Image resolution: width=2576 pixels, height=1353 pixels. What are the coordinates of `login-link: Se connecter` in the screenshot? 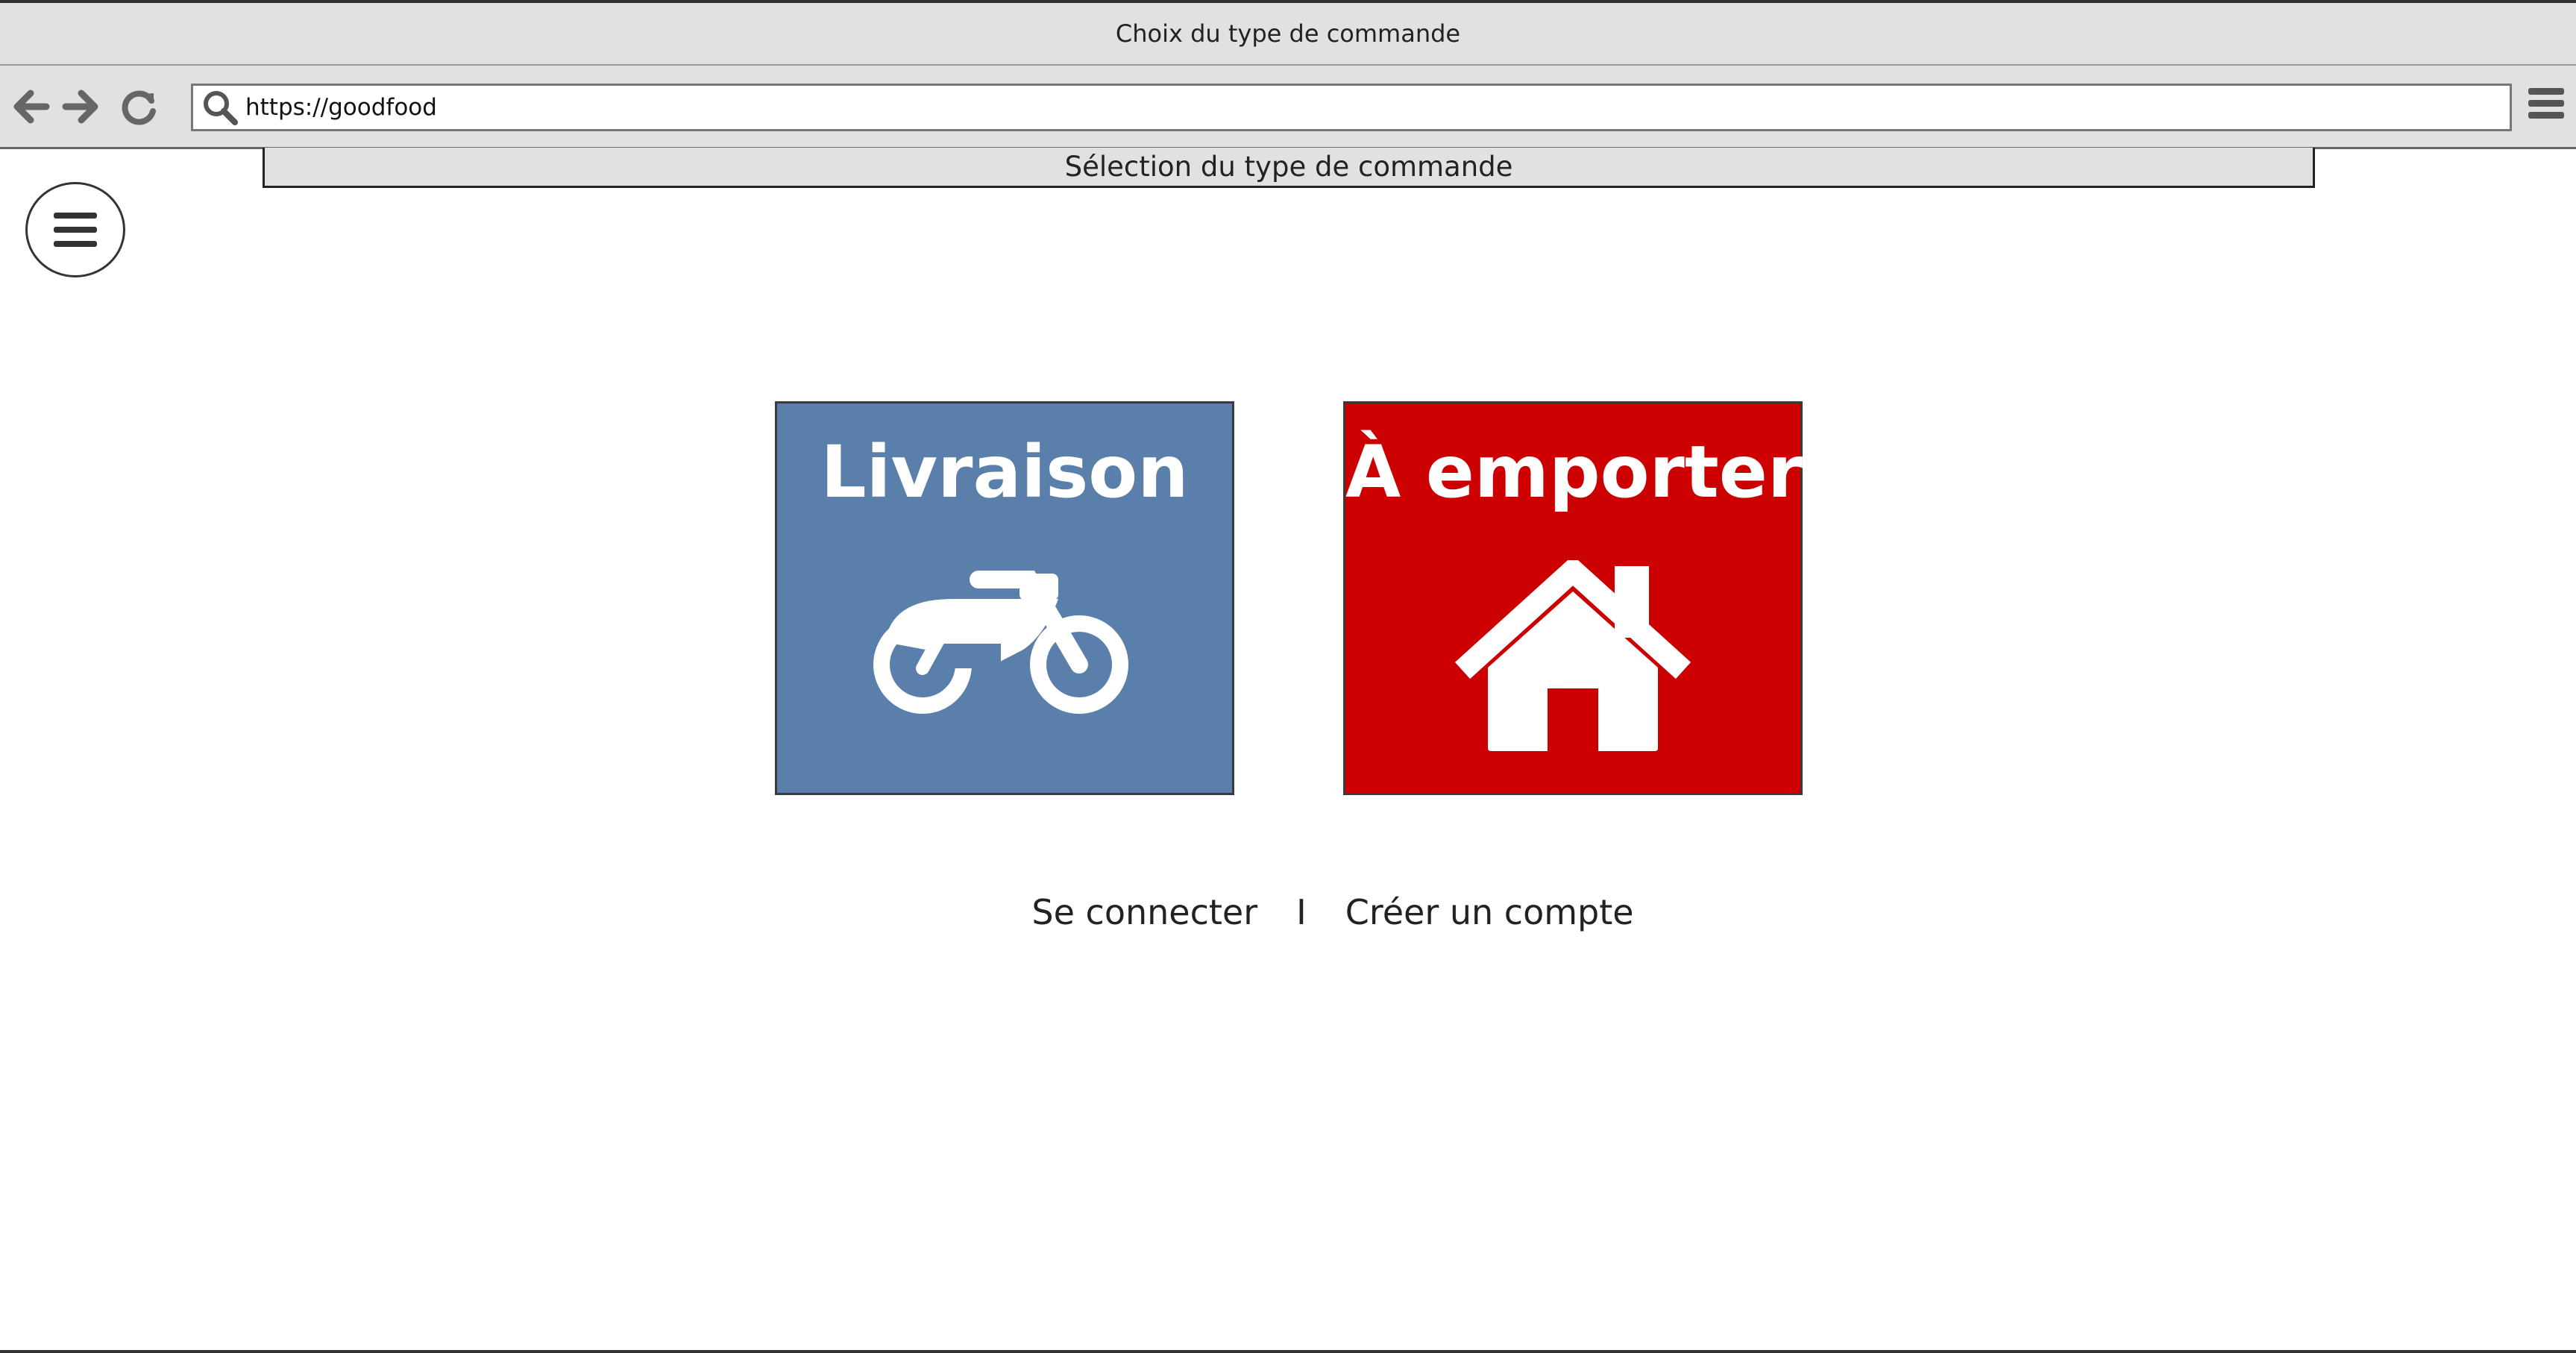 It's located at (1144, 912).